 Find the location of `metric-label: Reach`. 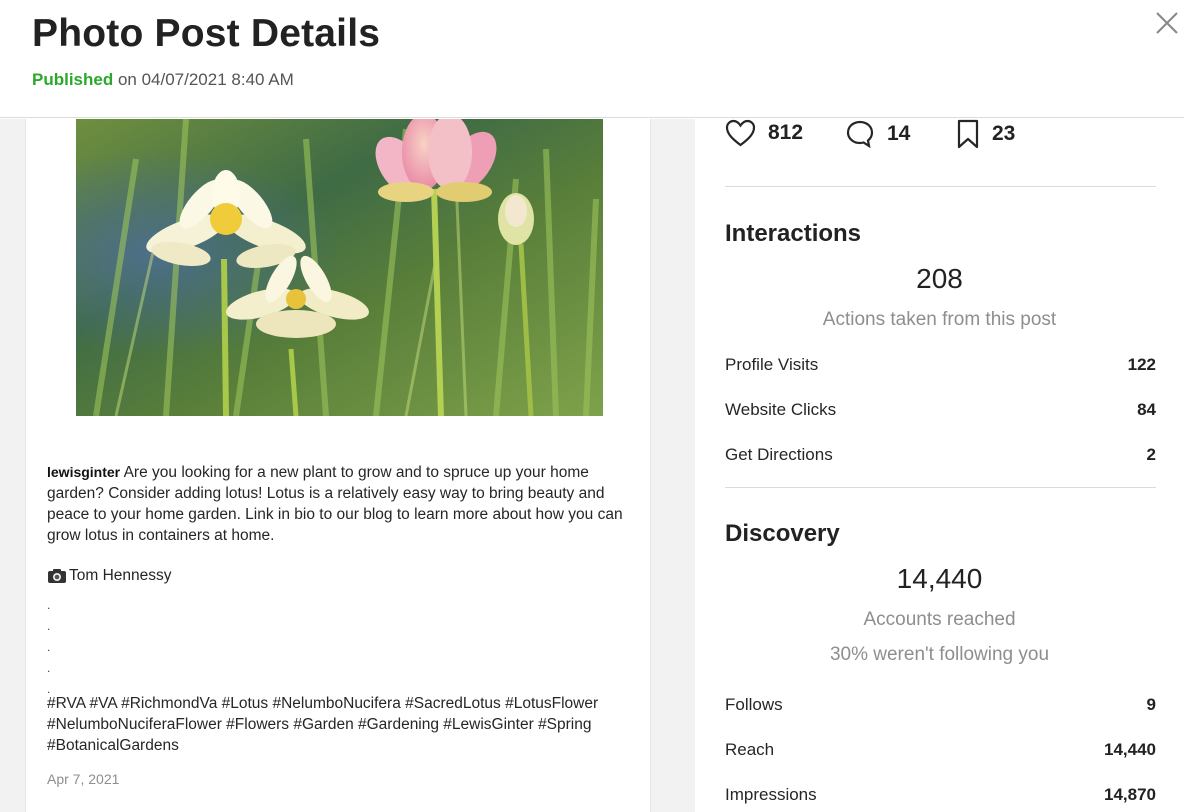

metric-label: Reach is located at coordinates (750, 749).